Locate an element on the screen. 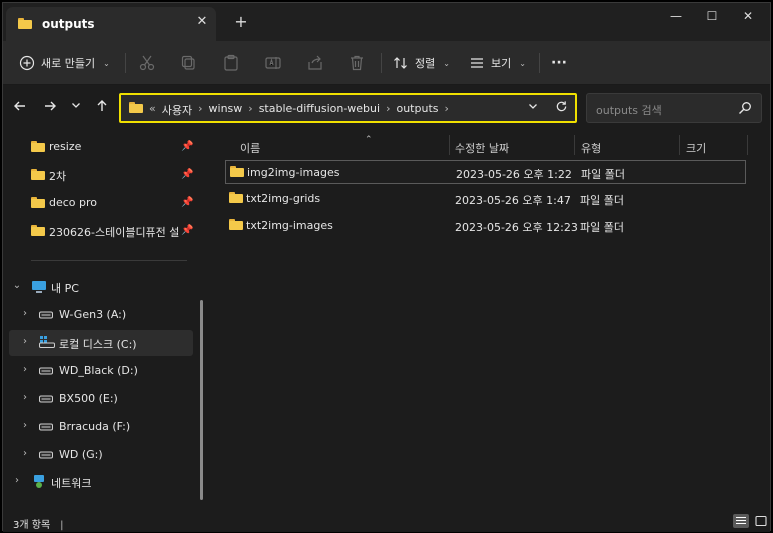 This screenshot has height=533, width=773. column-header-type: 유형 is located at coordinates (626, 146).